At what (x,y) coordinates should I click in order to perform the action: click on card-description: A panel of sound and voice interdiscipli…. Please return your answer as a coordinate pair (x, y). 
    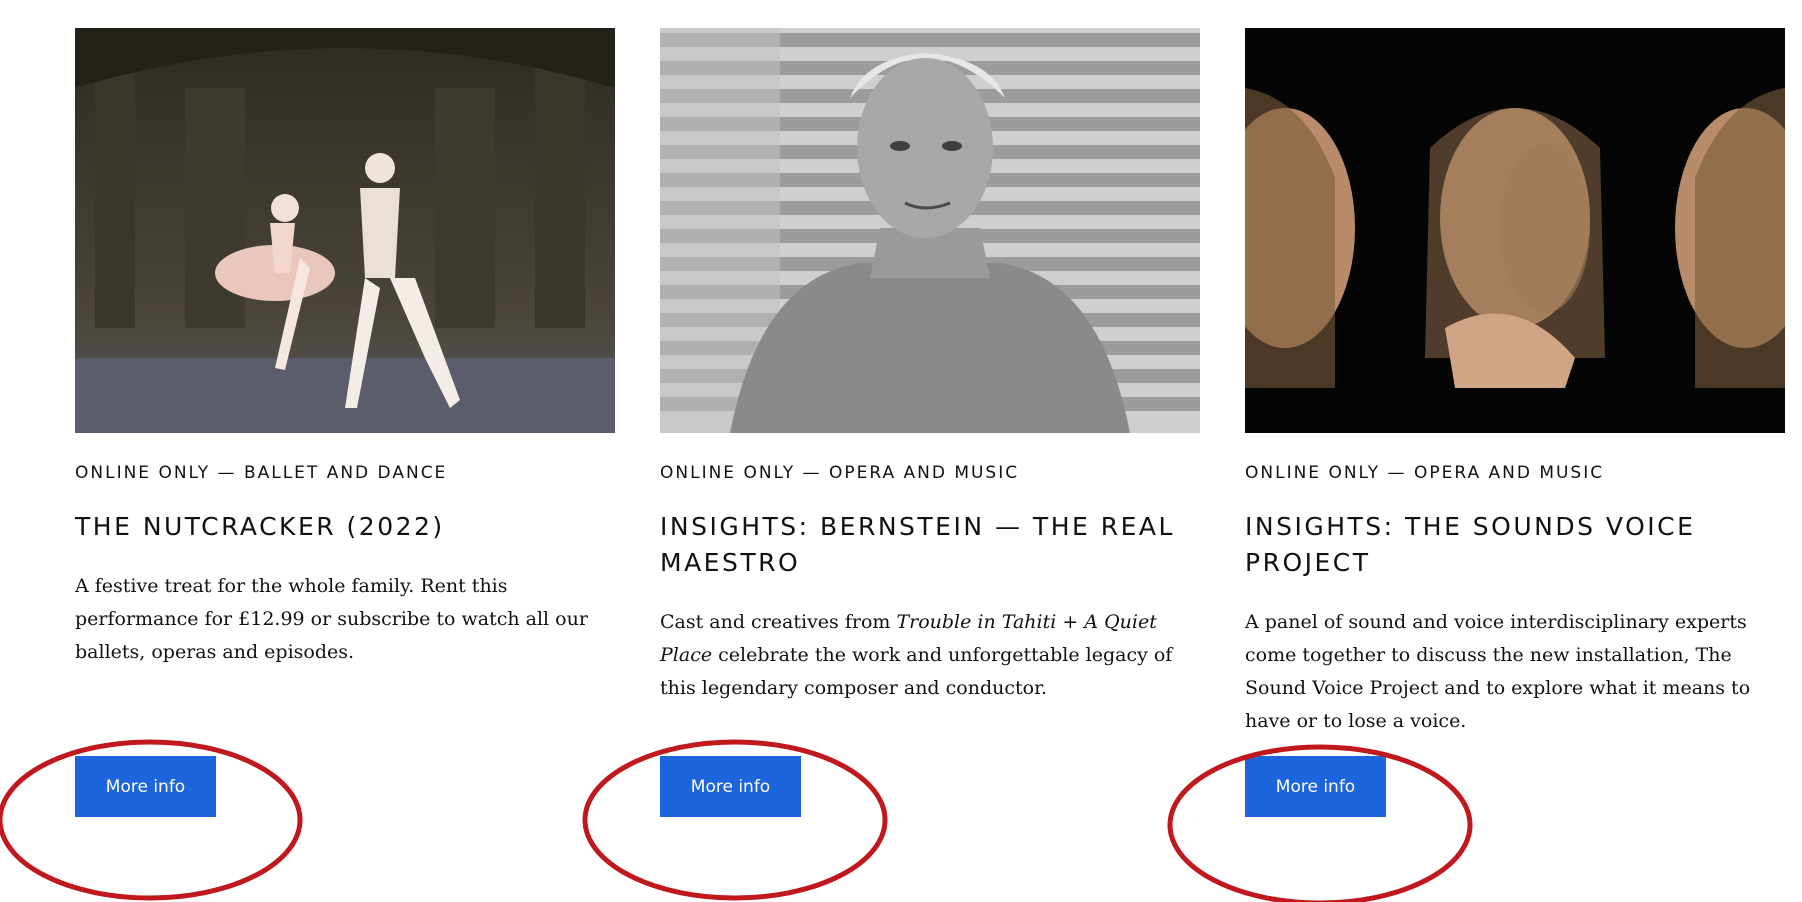
    Looking at the image, I should click on (1498, 671).